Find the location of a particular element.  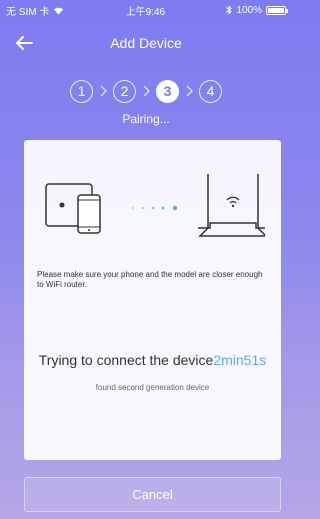

bluetooth-icon is located at coordinates (229, 10).